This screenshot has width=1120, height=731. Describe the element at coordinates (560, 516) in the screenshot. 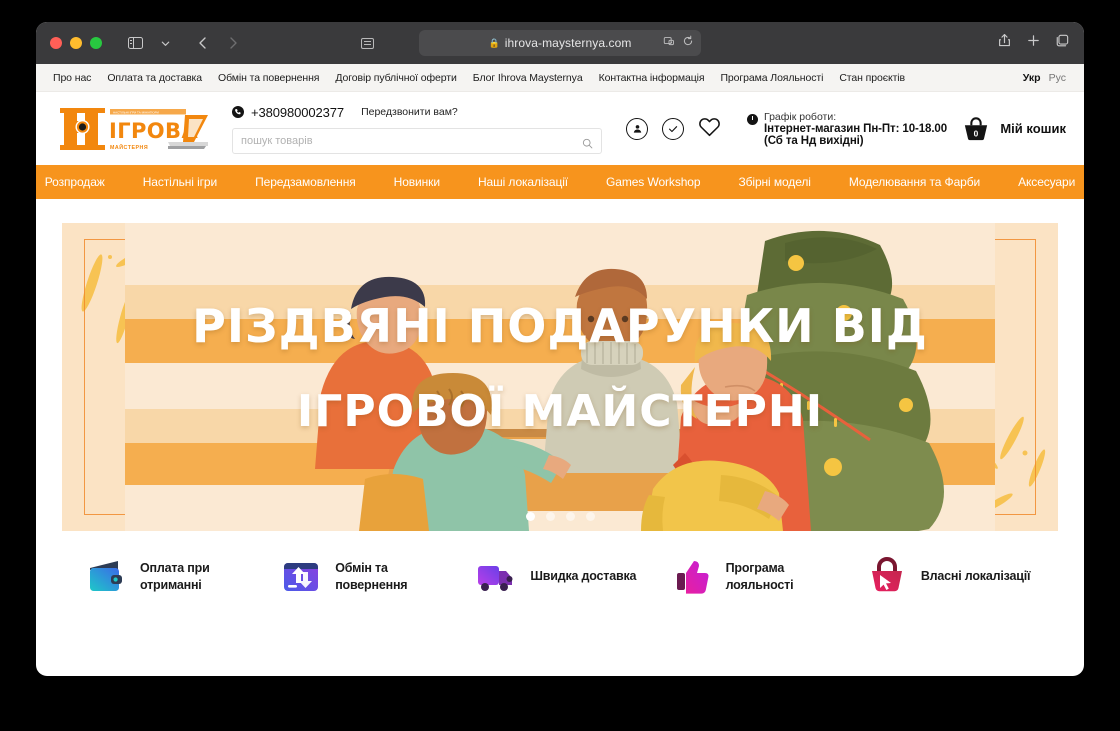

I see `carousel-dots` at that location.